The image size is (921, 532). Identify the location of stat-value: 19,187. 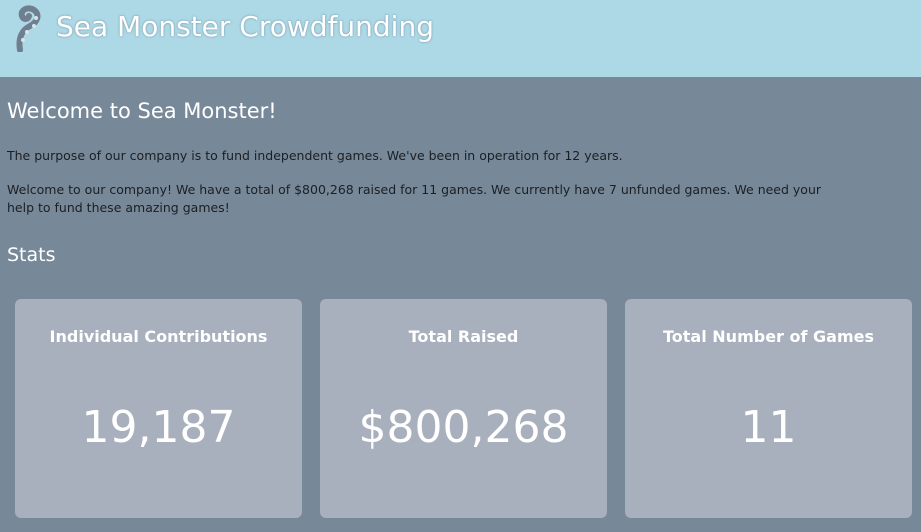
(158, 427).